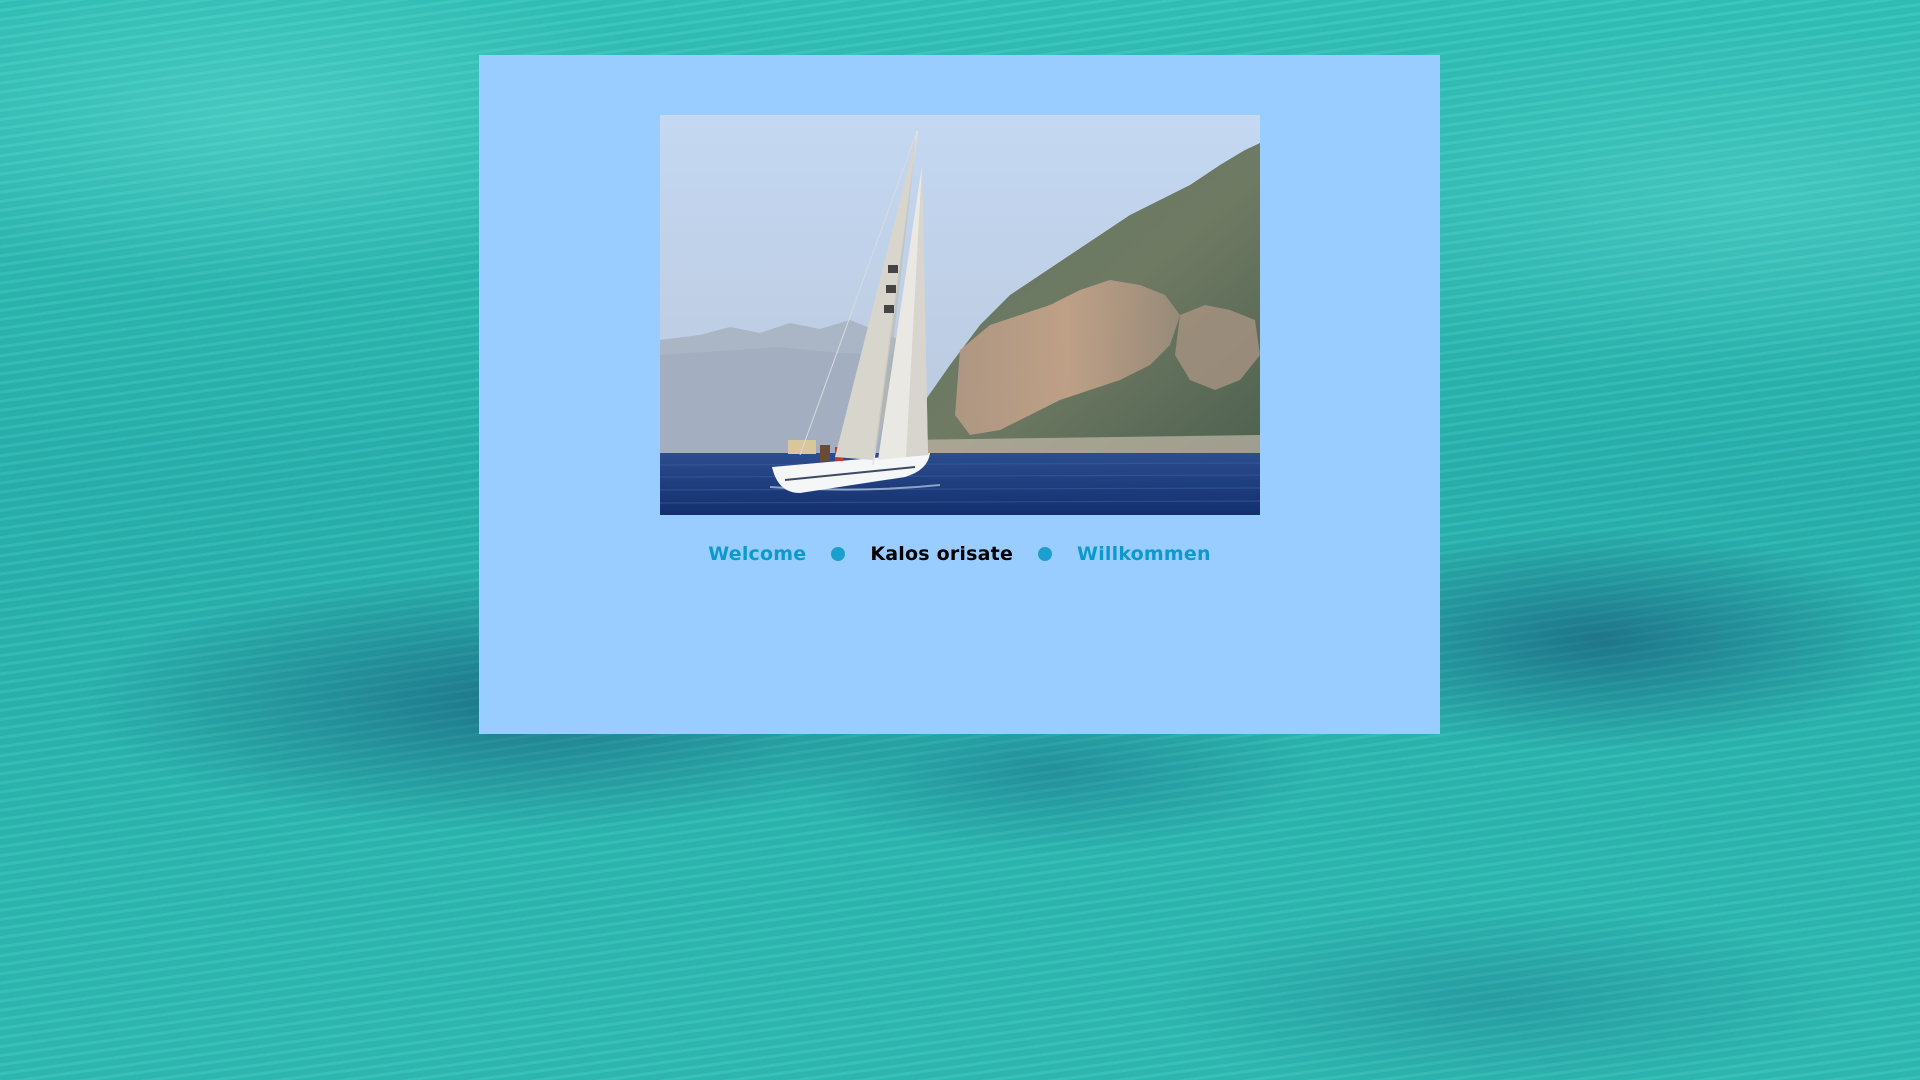 This screenshot has width=1920, height=1080. Describe the element at coordinates (757, 554) in the screenshot. I see `lang-link-welcome: Welcome` at that location.